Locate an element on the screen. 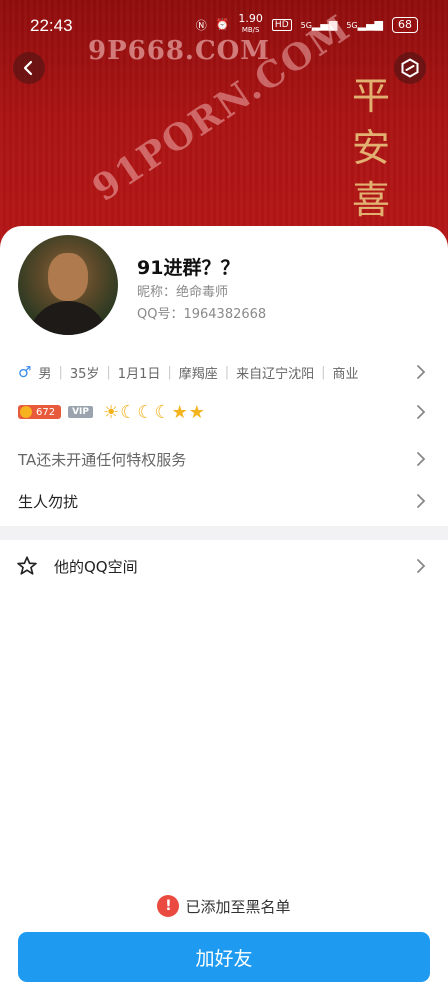  status-bar: 22:43 Ⓝ ⏰ 1.90 MB/S HD 5G▂▄▆ 5G▂▄▆ 68 is located at coordinates (224, 26).